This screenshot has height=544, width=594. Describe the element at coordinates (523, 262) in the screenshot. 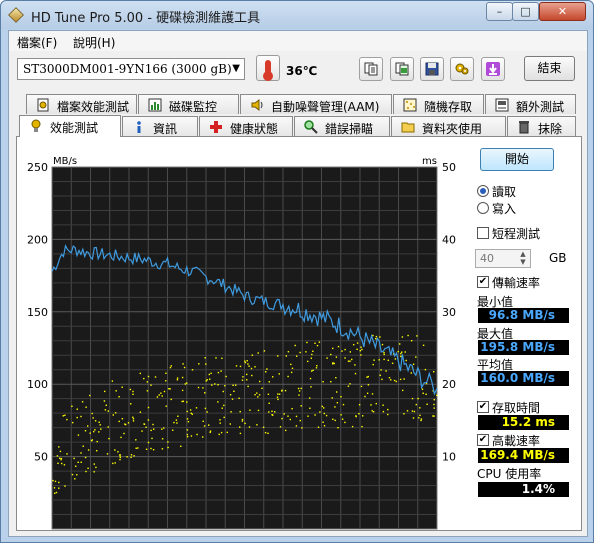

I see `chevron-down-icon: ▼` at that location.